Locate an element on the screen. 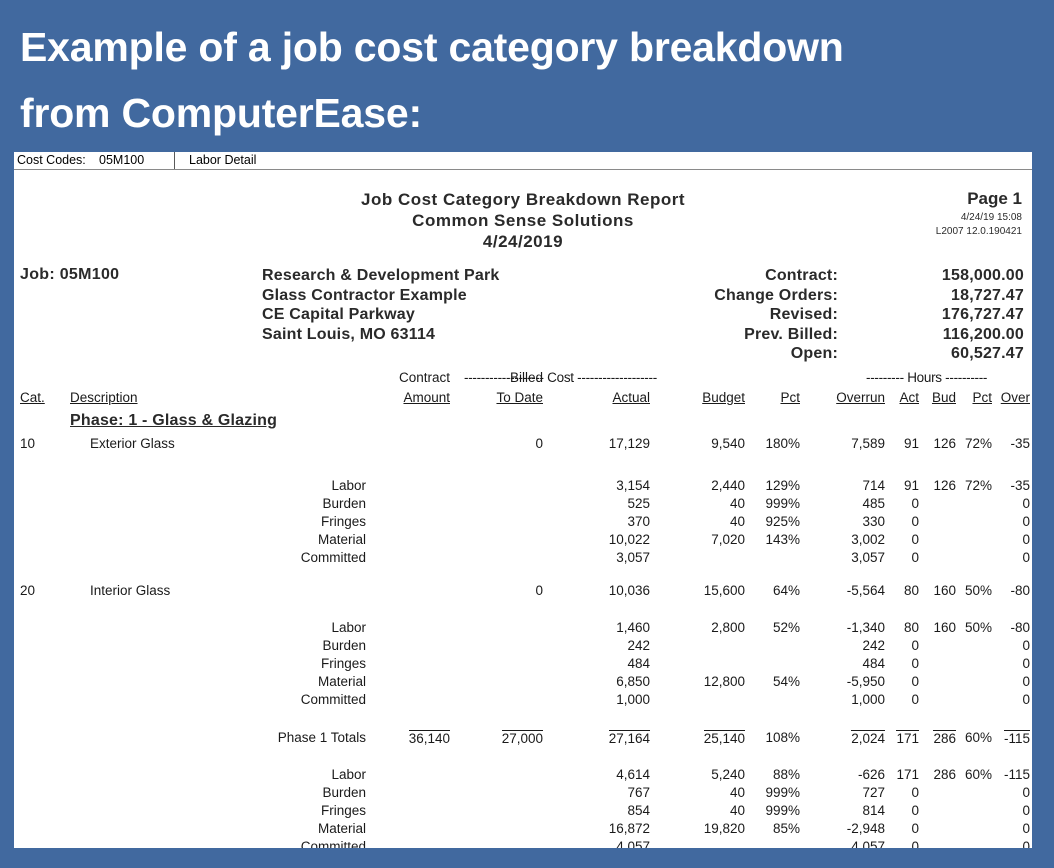 Image resolution: width=1054 pixels, height=868 pixels. table-row: Burden 525 40 999% 485 0 0 is located at coordinates (523, 505).